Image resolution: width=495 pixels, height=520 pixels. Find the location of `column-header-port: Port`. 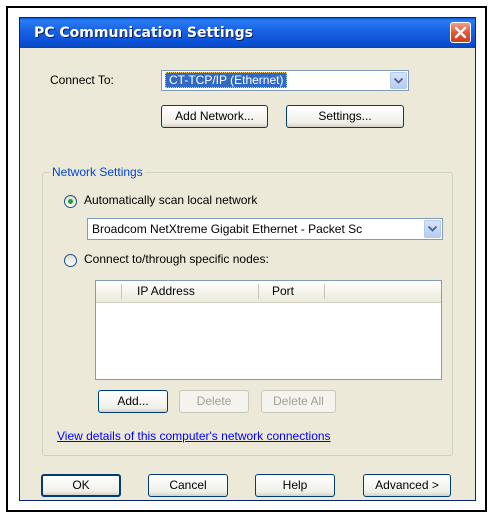

column-header-port: Port is located at coordinates (297, 291).